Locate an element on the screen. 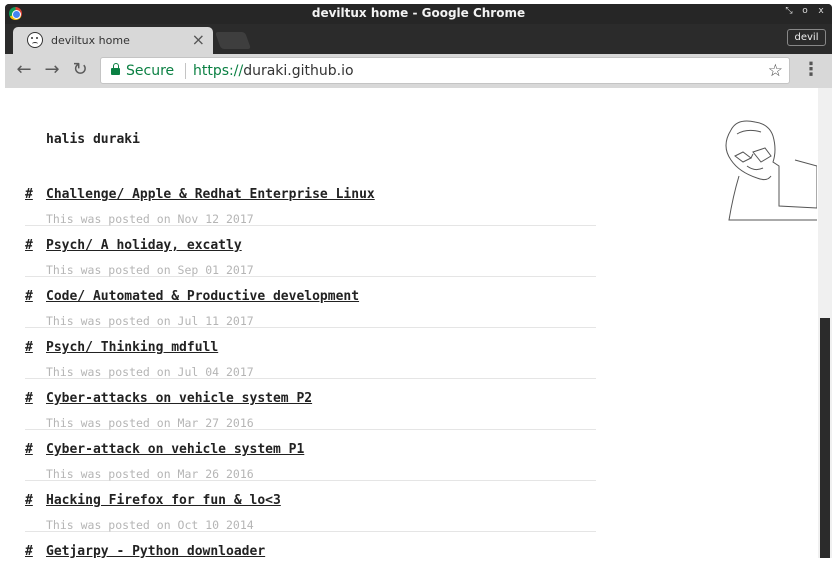 The height and width of the screenshot is (568, 837). post-title-link: Hacking Firefox for fun & lo<3 is located at coordinates (163, 500).